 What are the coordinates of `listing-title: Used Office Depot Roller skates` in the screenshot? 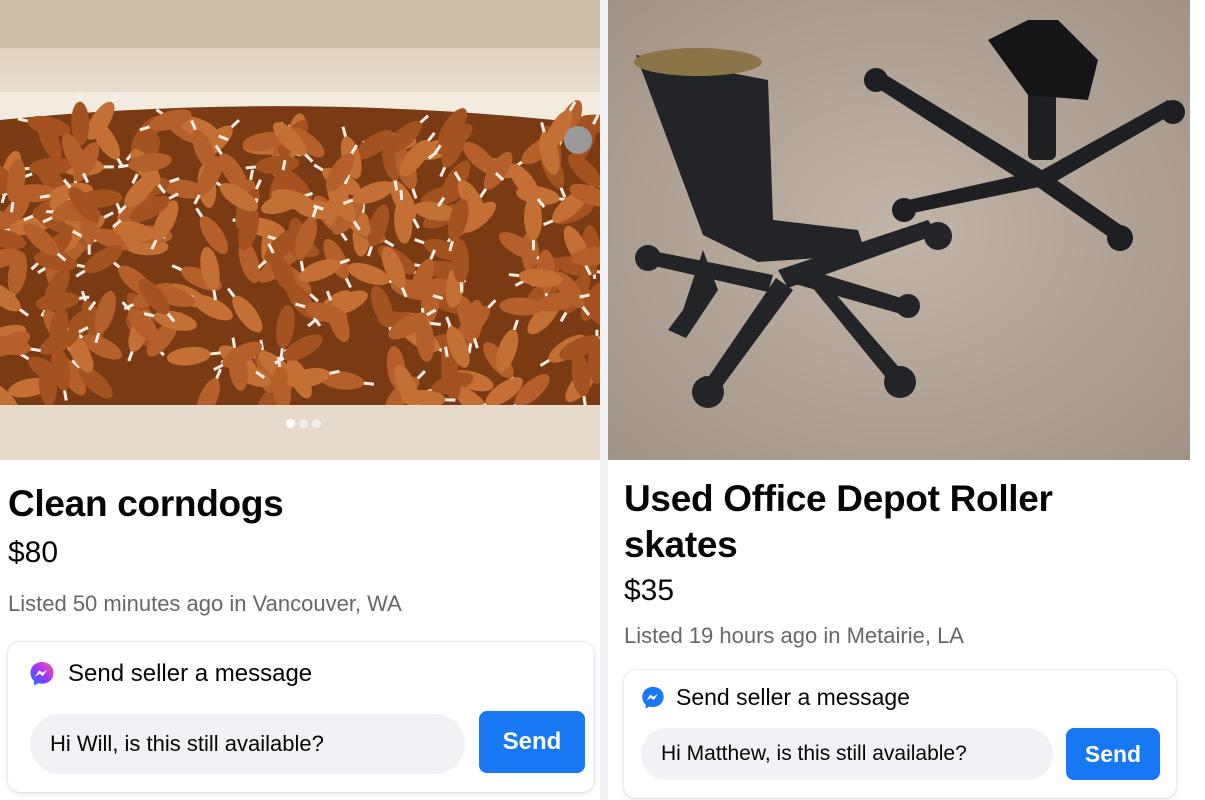 It's located at (838, 521).